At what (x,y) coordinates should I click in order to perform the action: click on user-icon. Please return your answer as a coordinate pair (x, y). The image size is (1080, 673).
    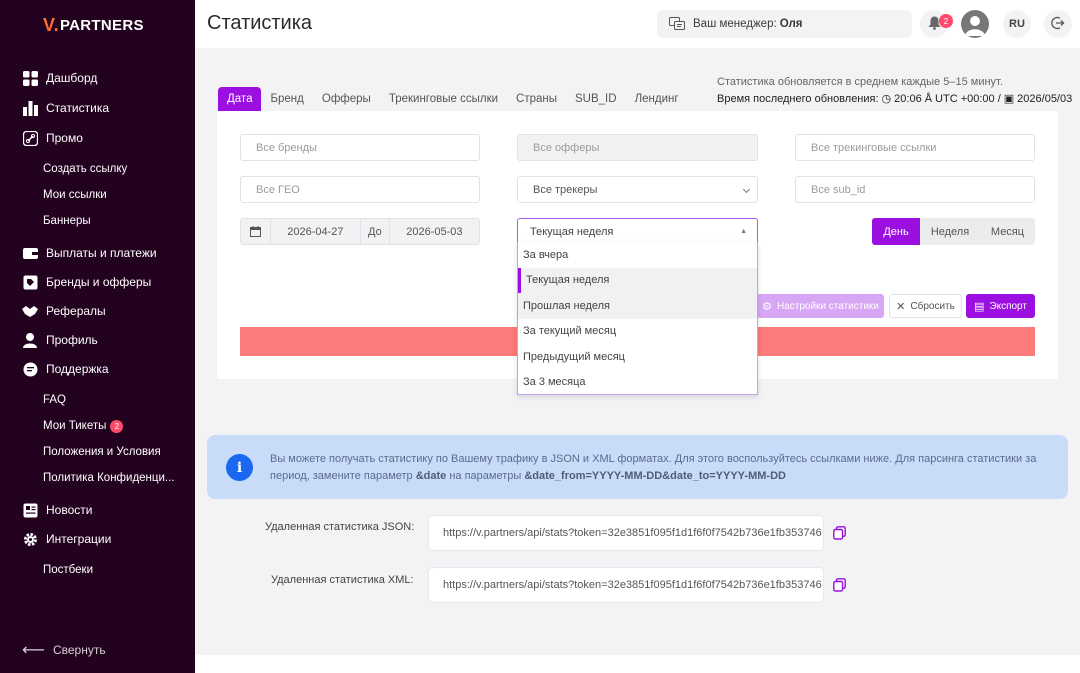
    Looking at the image, I should click on (30, 340).